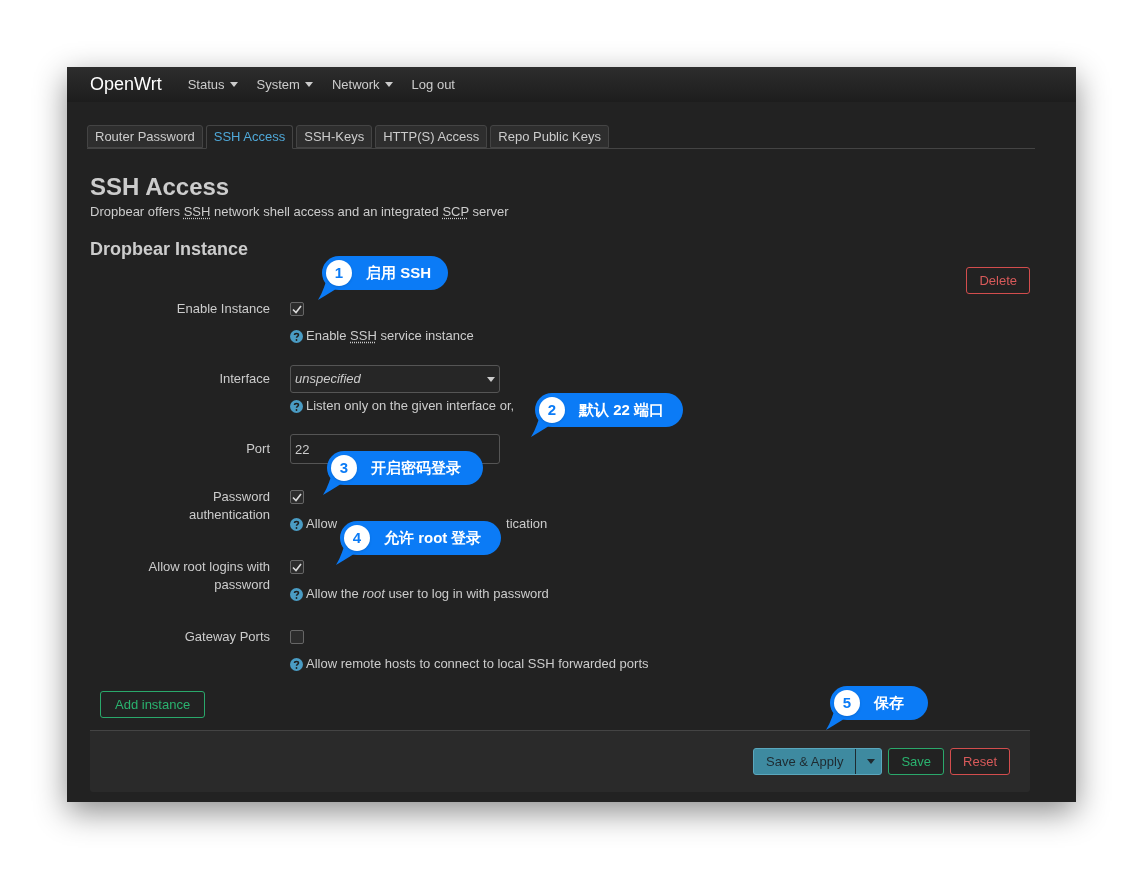 The image size is (1143, 870). I want to click on help-text: tication, so click(527, 524).